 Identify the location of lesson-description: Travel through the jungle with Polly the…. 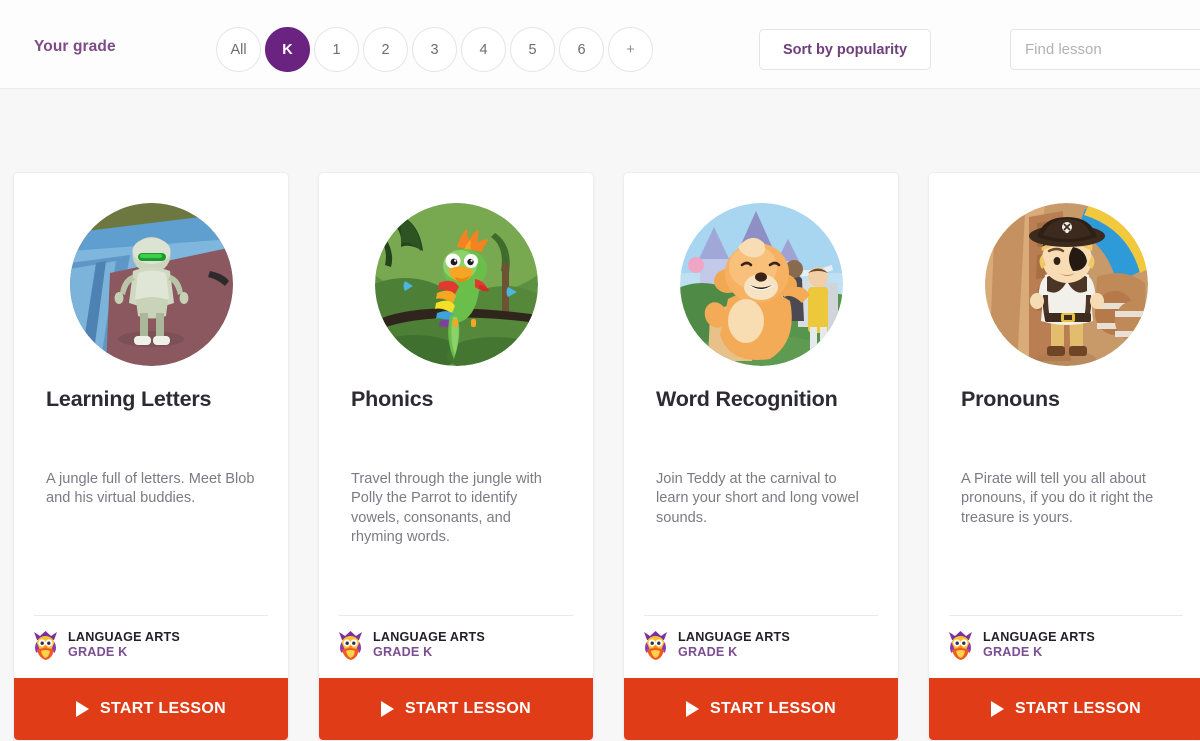
(446, 508).